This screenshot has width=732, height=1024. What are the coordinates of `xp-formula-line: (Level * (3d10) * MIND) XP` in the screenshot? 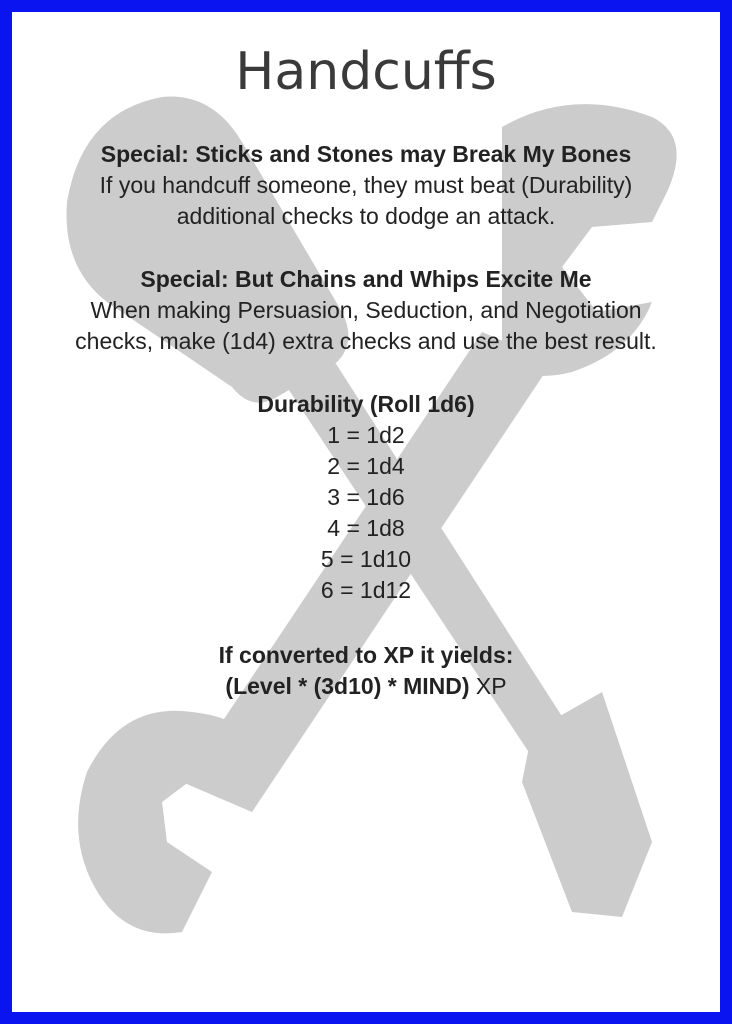 It's located at (366, 686).